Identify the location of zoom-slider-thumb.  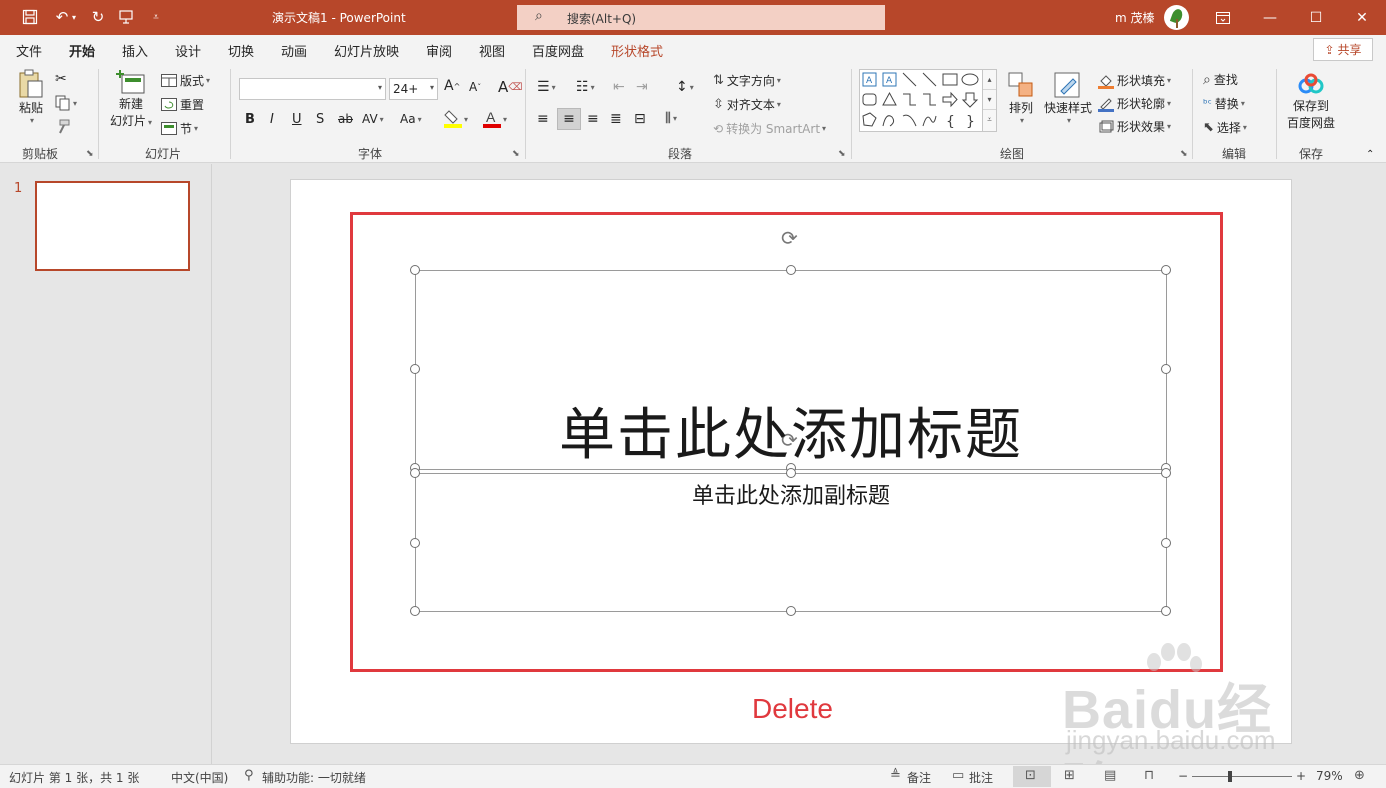
(1230, 776).